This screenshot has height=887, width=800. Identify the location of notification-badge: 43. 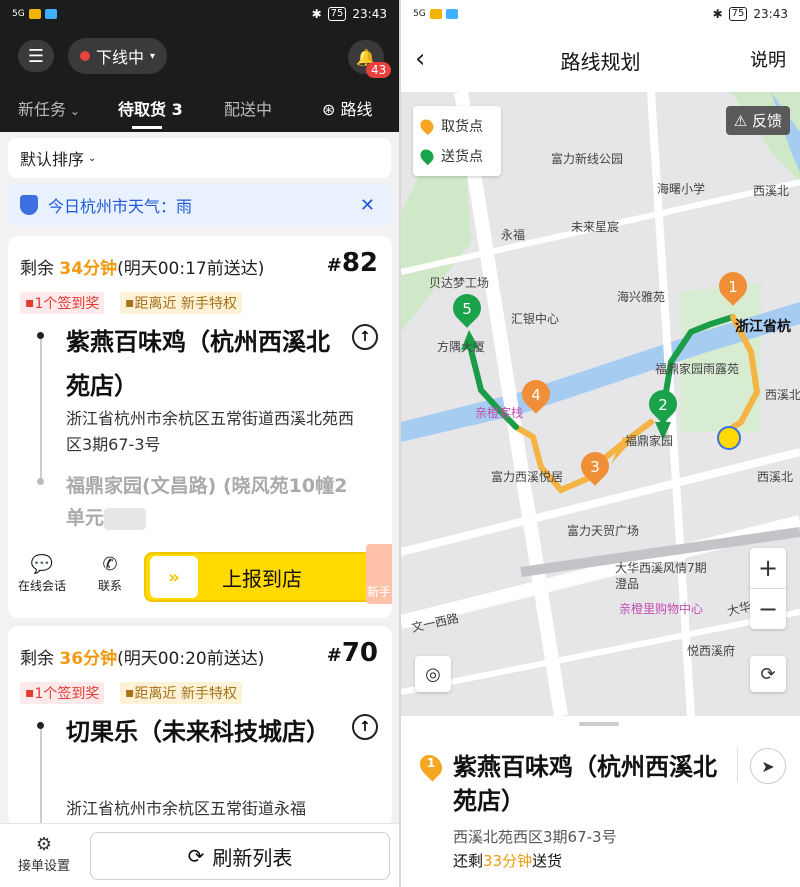
(379, 70).